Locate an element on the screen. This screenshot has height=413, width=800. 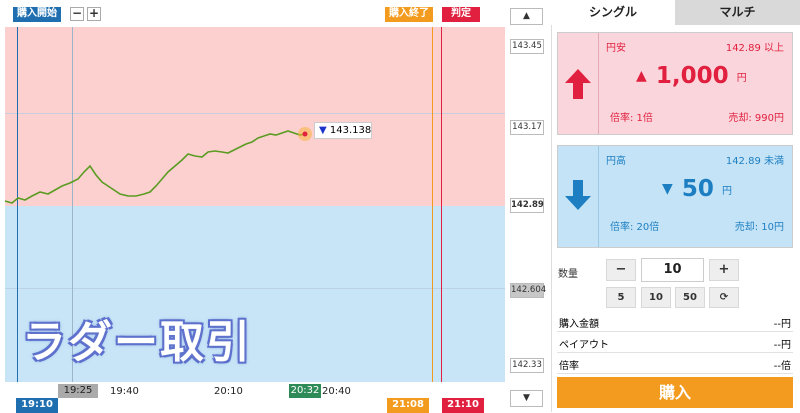
up-rate: 倍率: 1倍 is located at coordinates (631, 118).